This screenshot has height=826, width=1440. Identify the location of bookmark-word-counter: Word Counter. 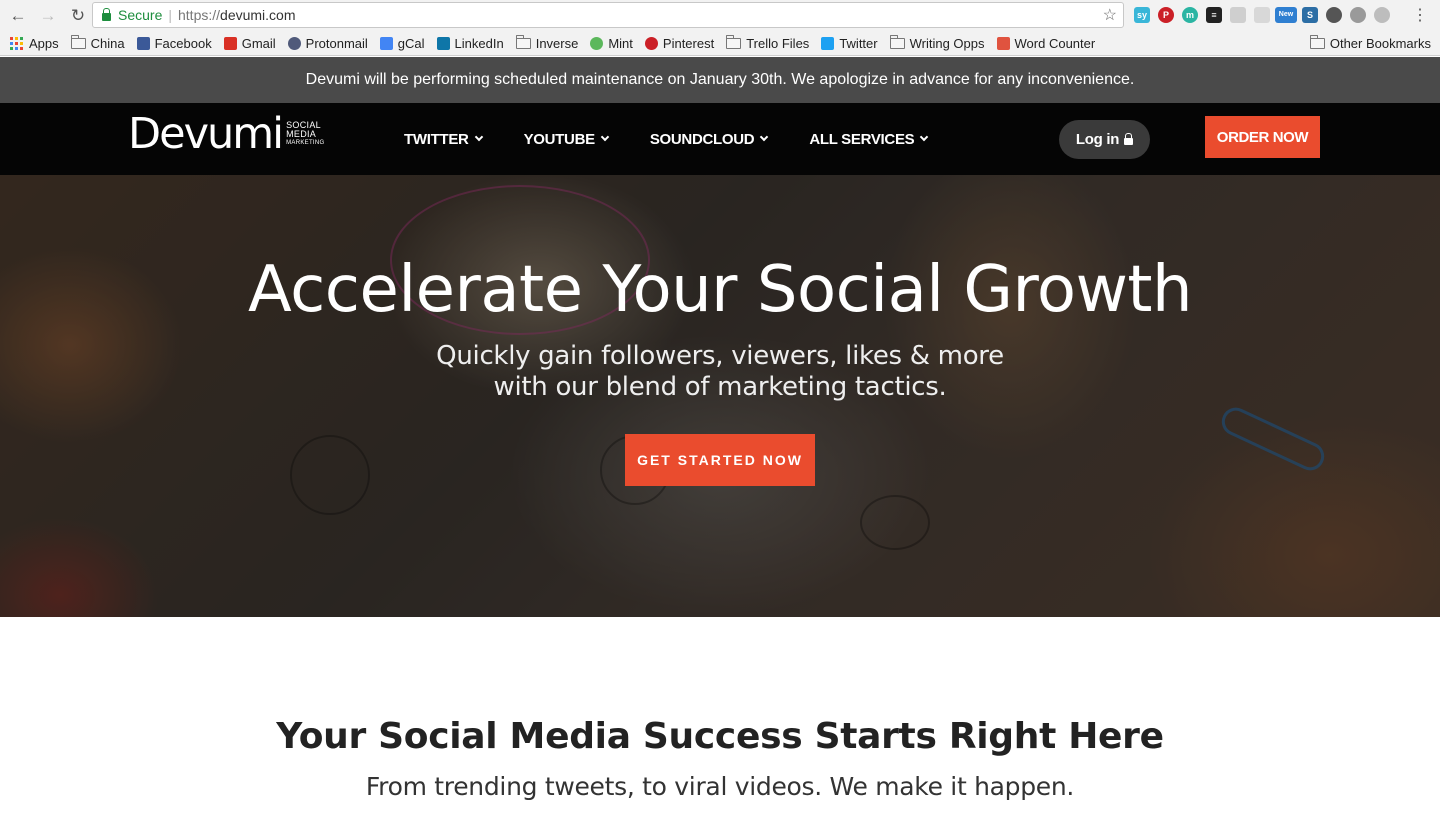
(1046, 43).